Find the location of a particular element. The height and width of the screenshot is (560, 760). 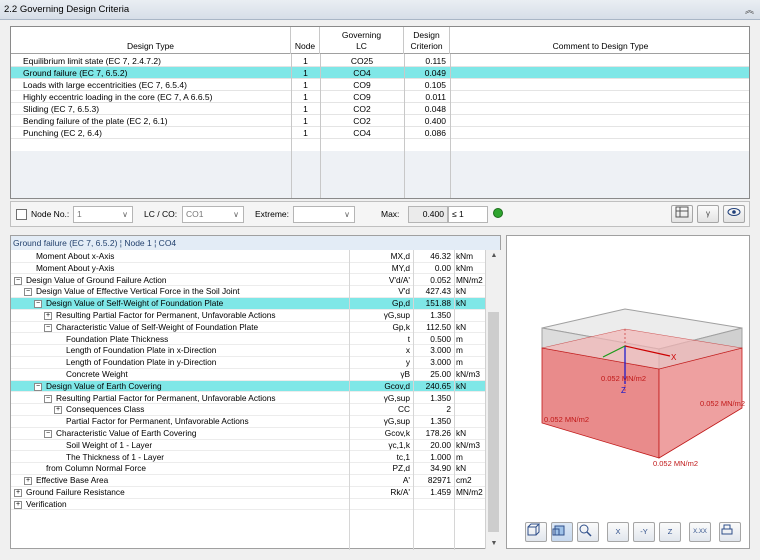

header-governing-lc: Governing LC is located at coordinates (362, 40).